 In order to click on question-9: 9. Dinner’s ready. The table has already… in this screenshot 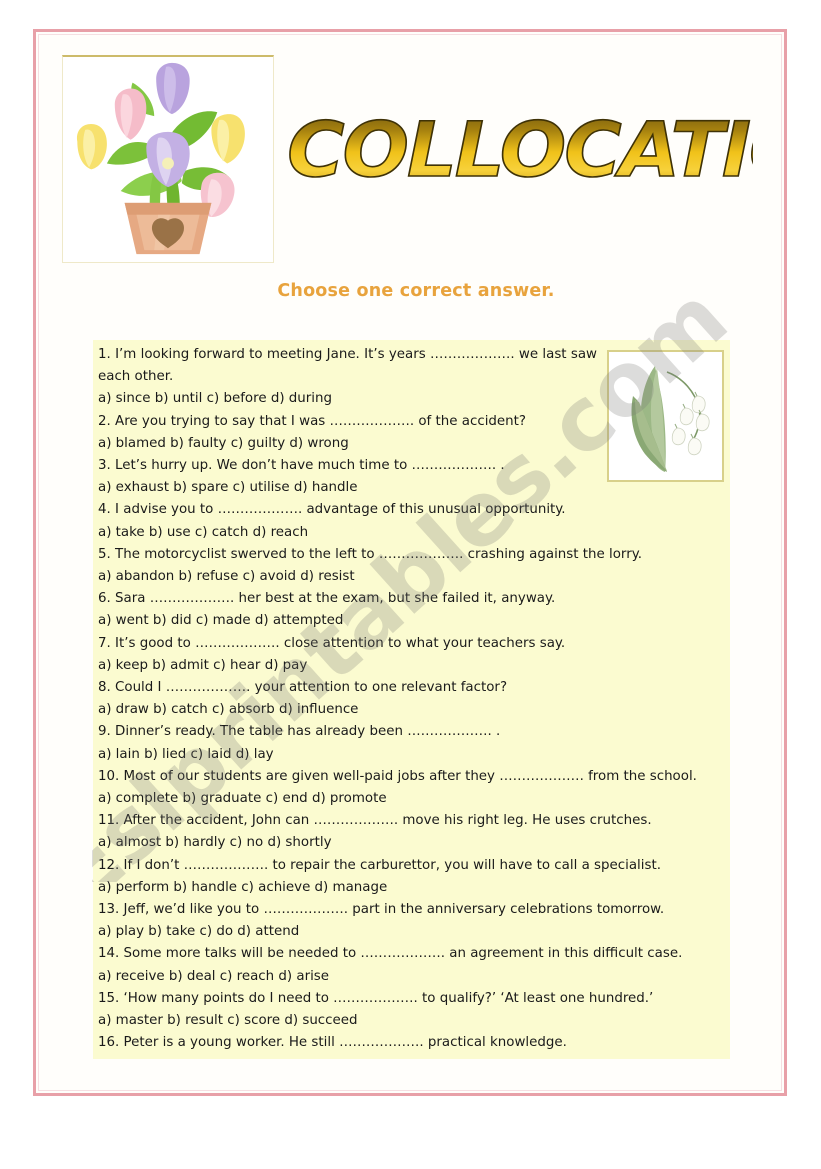, I will do `click(299, 732)`.